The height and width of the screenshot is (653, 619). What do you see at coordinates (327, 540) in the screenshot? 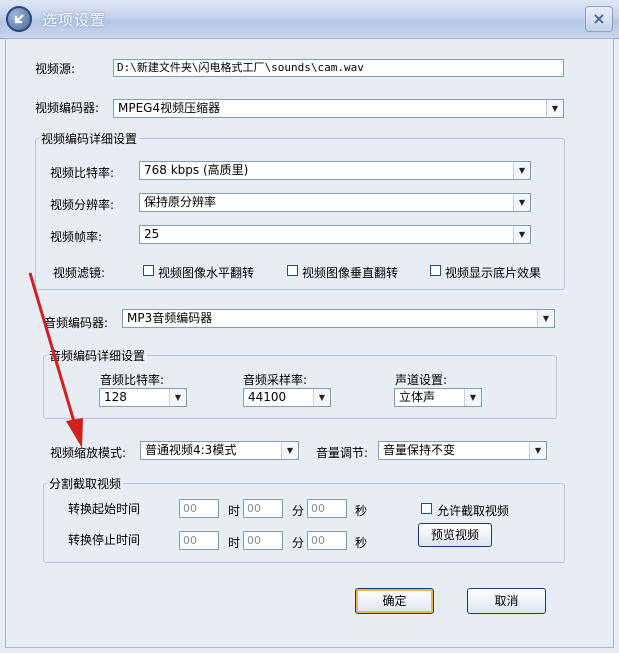
I see `stop-second-input: 00` at bounding box center [327, 540].